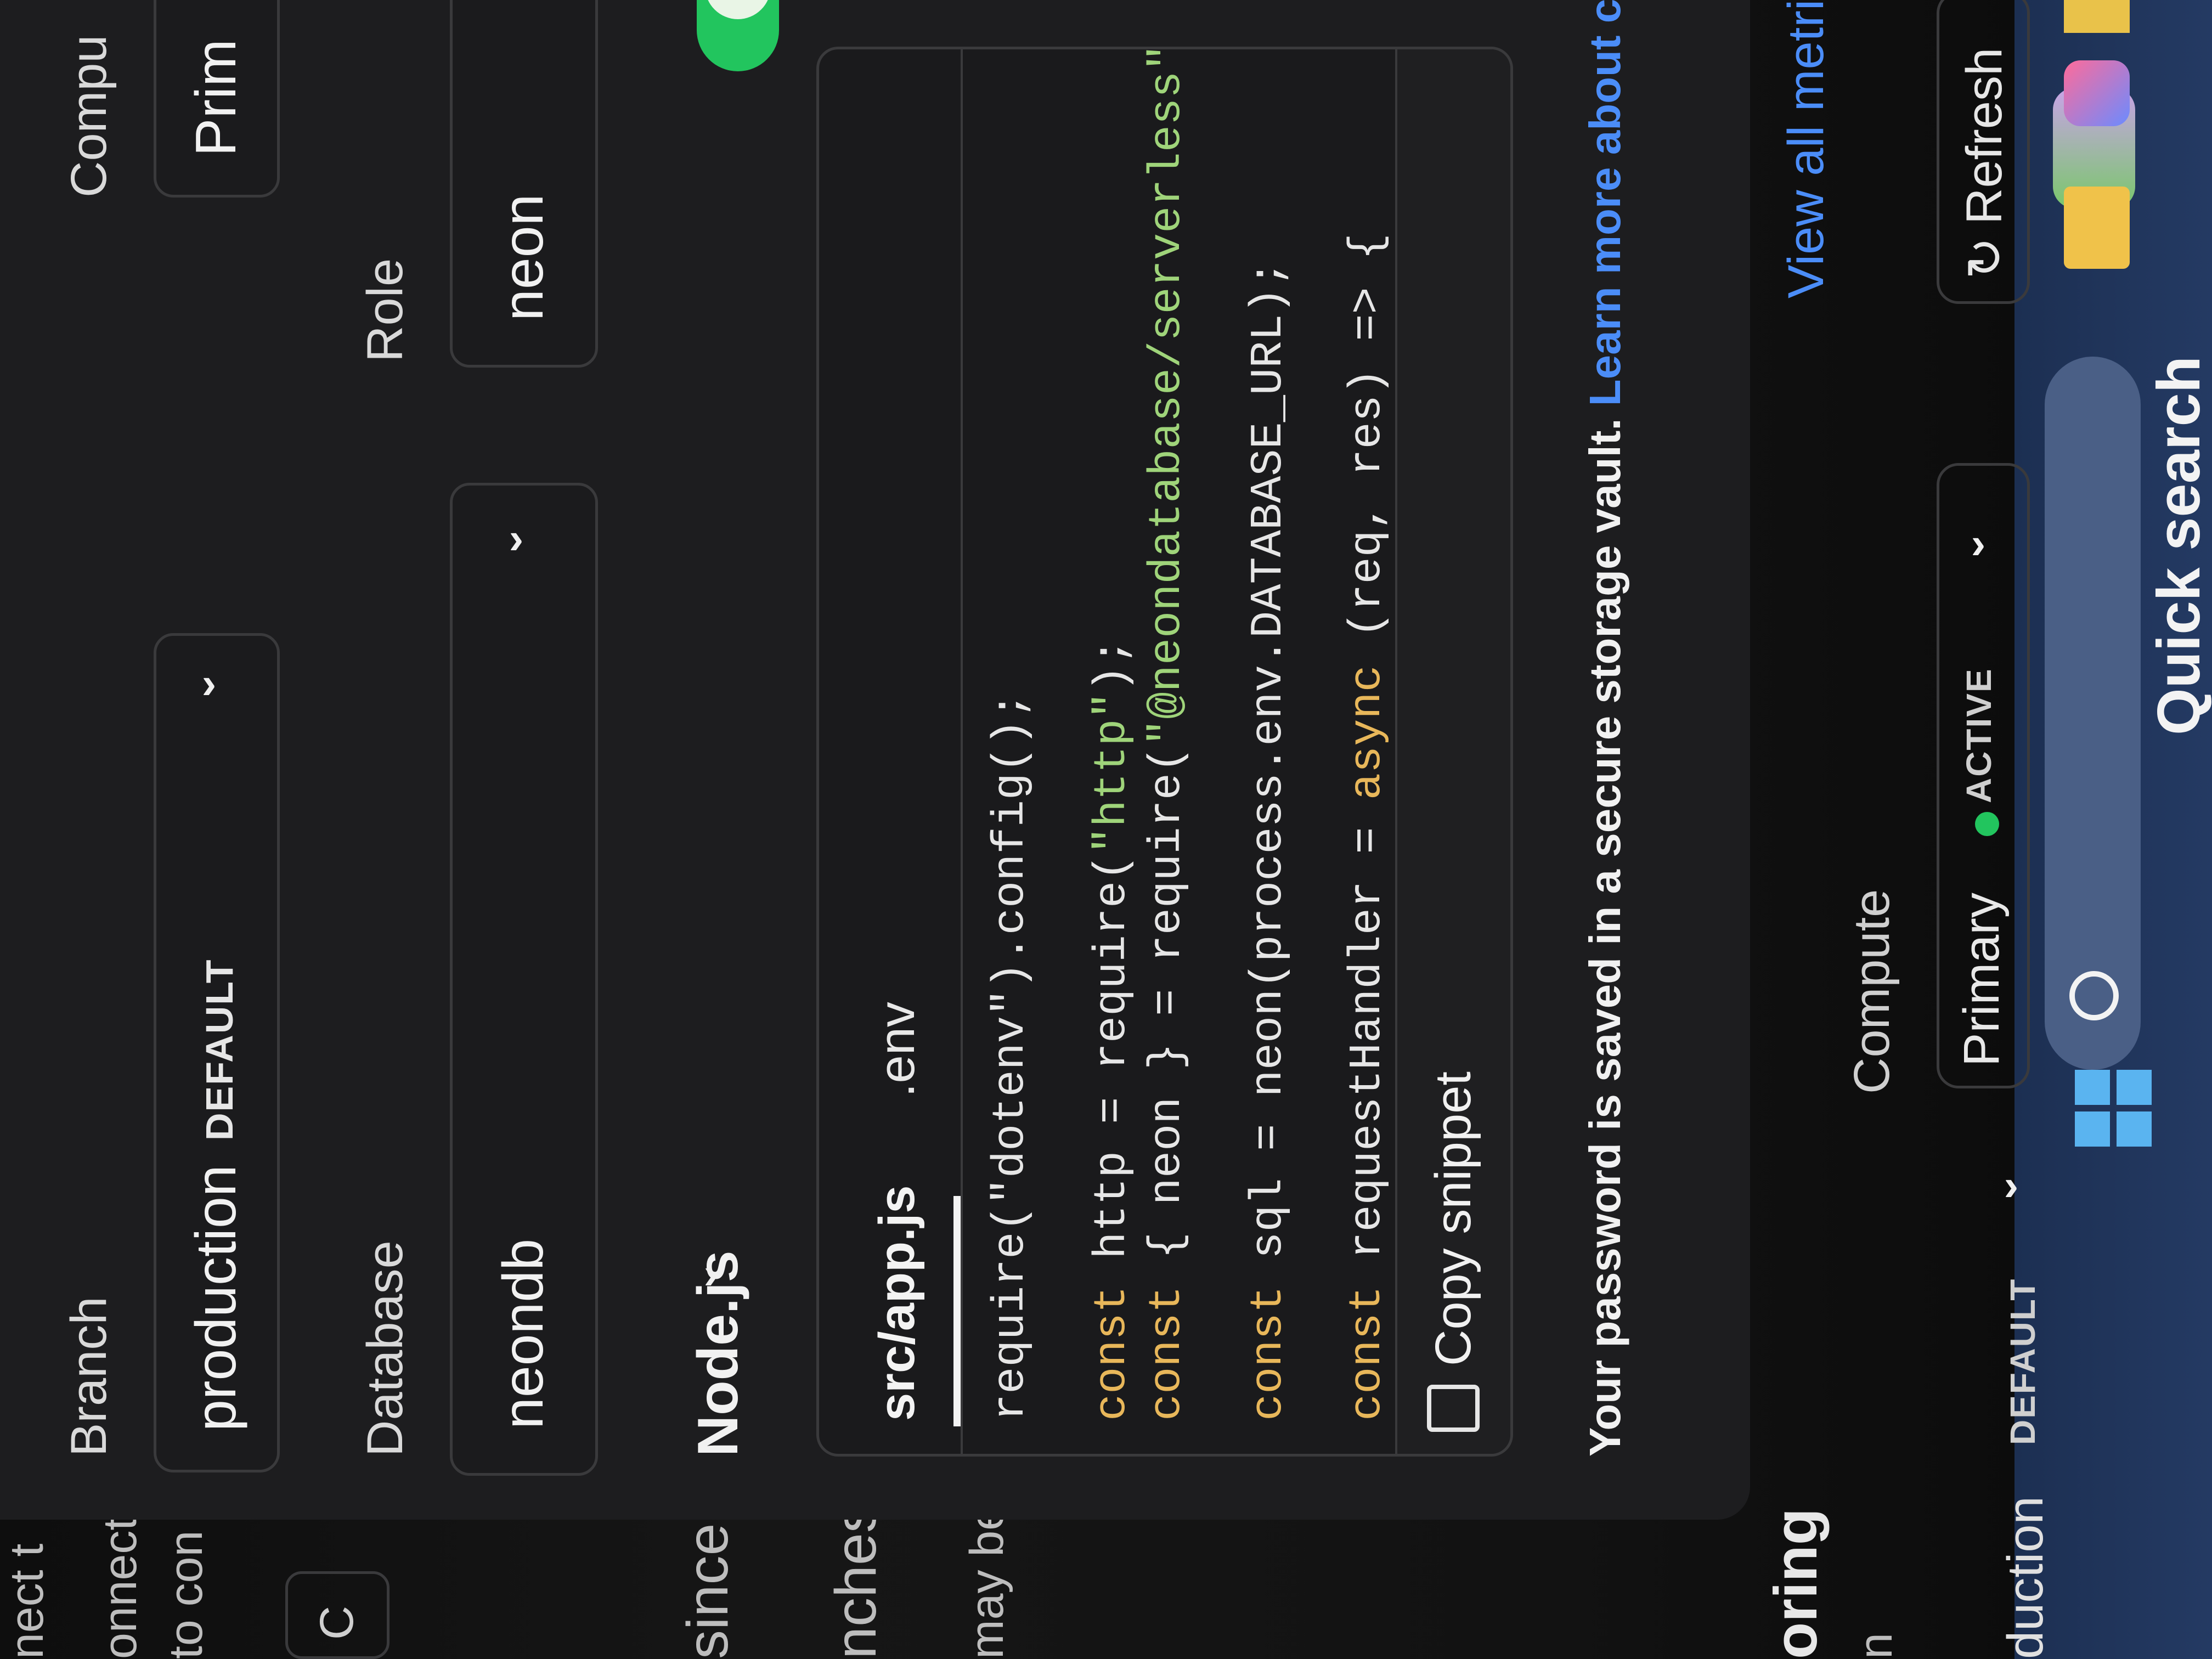 The height and width of the screenshot is (1659, 2212). I want to click on code-token: require("dotenv").config();, so click(1010, 1056).